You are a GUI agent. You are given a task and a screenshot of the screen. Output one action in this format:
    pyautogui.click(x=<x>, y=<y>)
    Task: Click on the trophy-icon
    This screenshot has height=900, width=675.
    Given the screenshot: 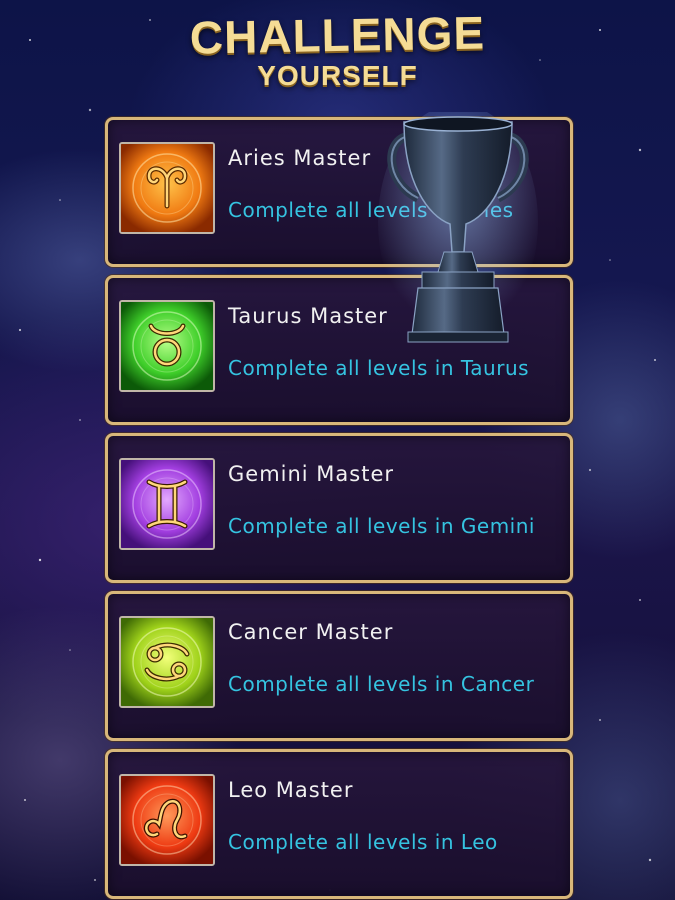 What is the action you would take?
    pyautogui.click(x=458, y=227)
    